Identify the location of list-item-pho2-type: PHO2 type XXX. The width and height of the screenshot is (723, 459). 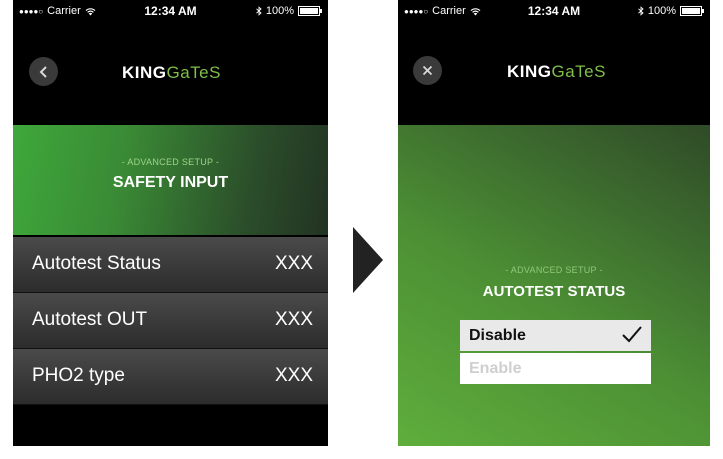
(170, 377).